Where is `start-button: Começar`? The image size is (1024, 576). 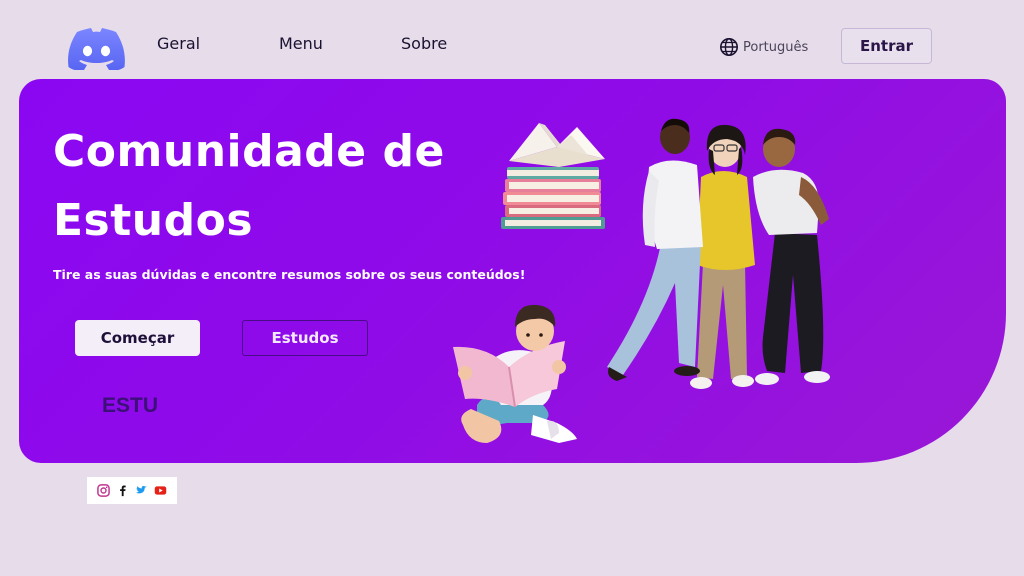
start-button: Começar is located at coordinates (137, 338).